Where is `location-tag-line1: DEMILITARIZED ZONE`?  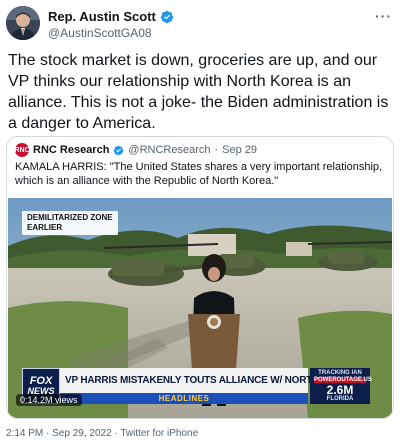 location-tag-line1: DEMILITARIZED ZONE is located at coordinates (70, 217).